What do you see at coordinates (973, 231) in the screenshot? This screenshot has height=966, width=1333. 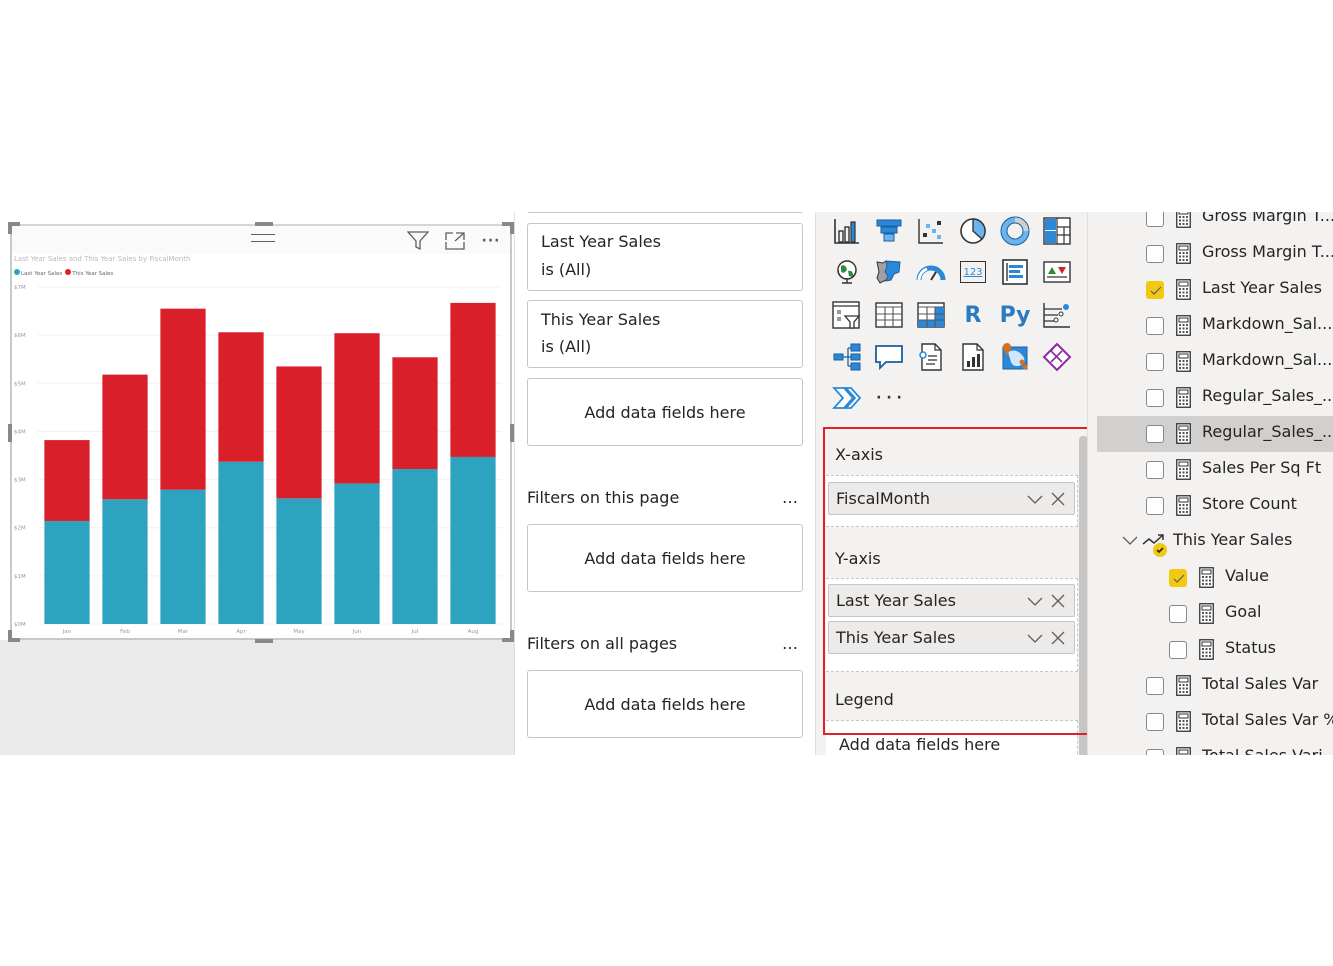 I see `pie-chart-icon` at bounding box center [973, 231].